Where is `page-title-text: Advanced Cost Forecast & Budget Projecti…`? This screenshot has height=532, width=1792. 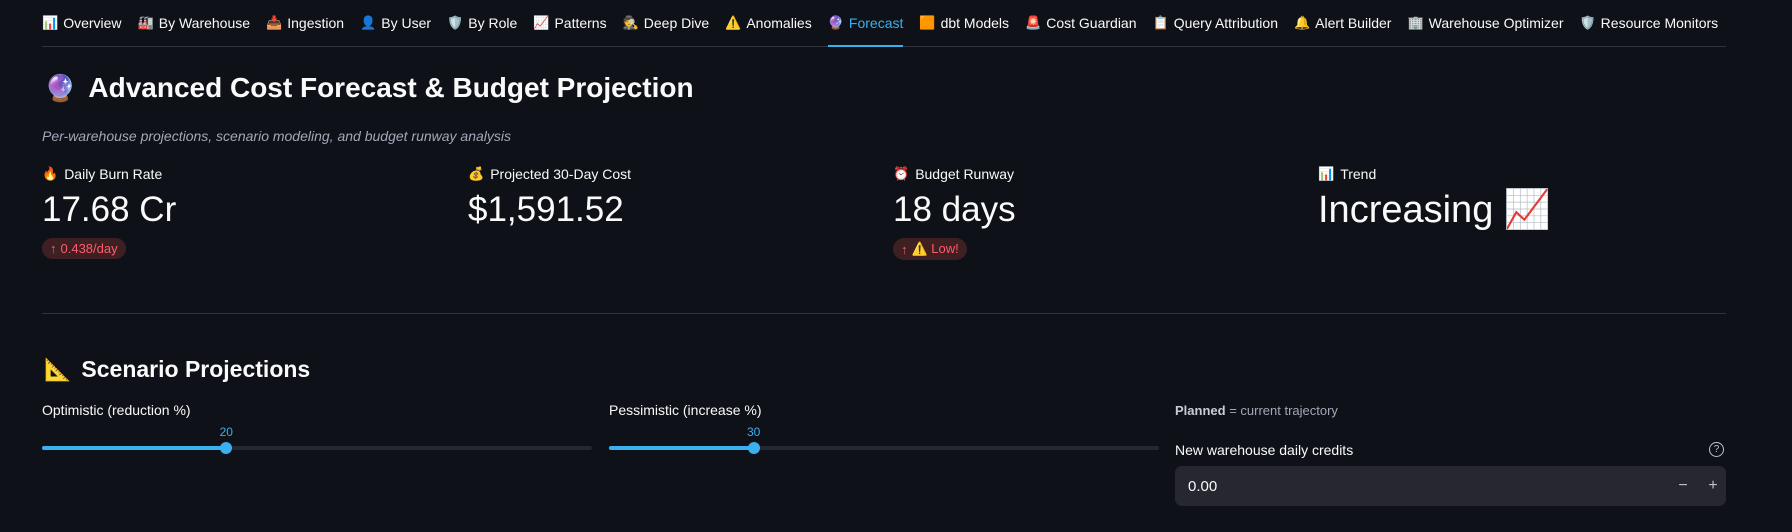
page-title-text: Advanced Cost Forecast & Budget Projecti… is located at coordinates (391, 87).